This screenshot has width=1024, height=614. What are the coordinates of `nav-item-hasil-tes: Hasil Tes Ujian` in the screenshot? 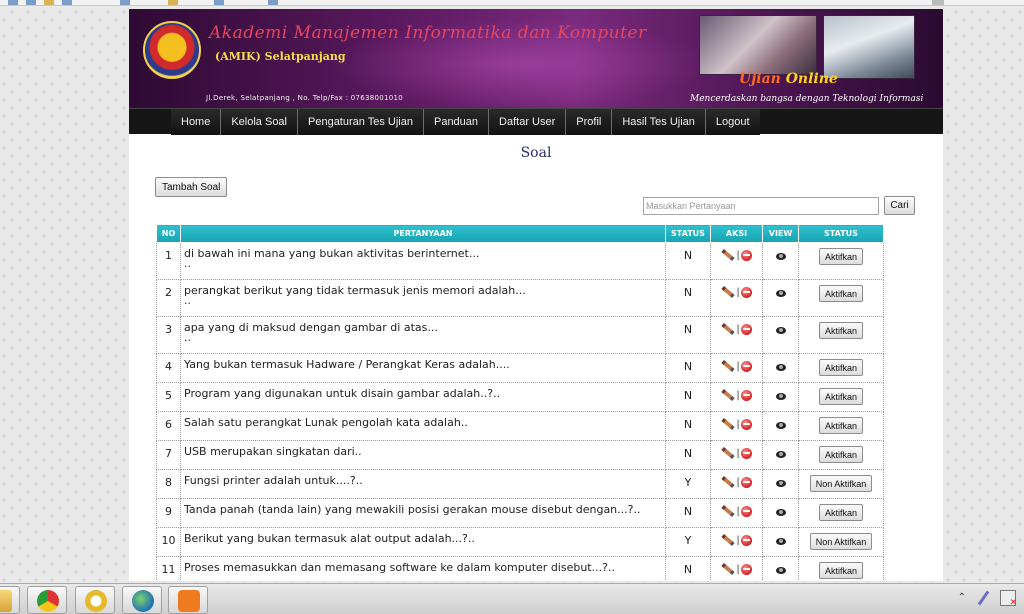 It's located at (659, 122).